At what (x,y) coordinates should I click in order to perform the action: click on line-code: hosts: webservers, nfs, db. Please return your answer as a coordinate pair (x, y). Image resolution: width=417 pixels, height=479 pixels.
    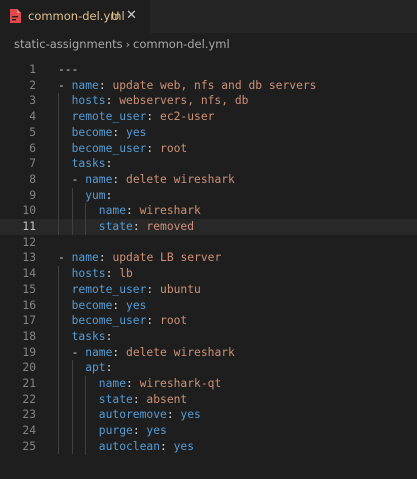
    Looking at the image, I should click on (160, 101).